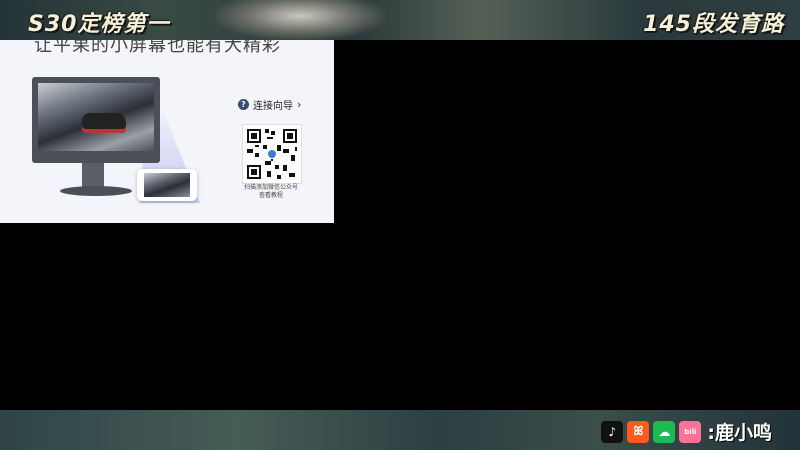 The width and height of the screenshot is (800, 450). Describe the element at coordinates (270, 195) in the screenshot. I see `qr-caption-line2: 查看教程` at that location.